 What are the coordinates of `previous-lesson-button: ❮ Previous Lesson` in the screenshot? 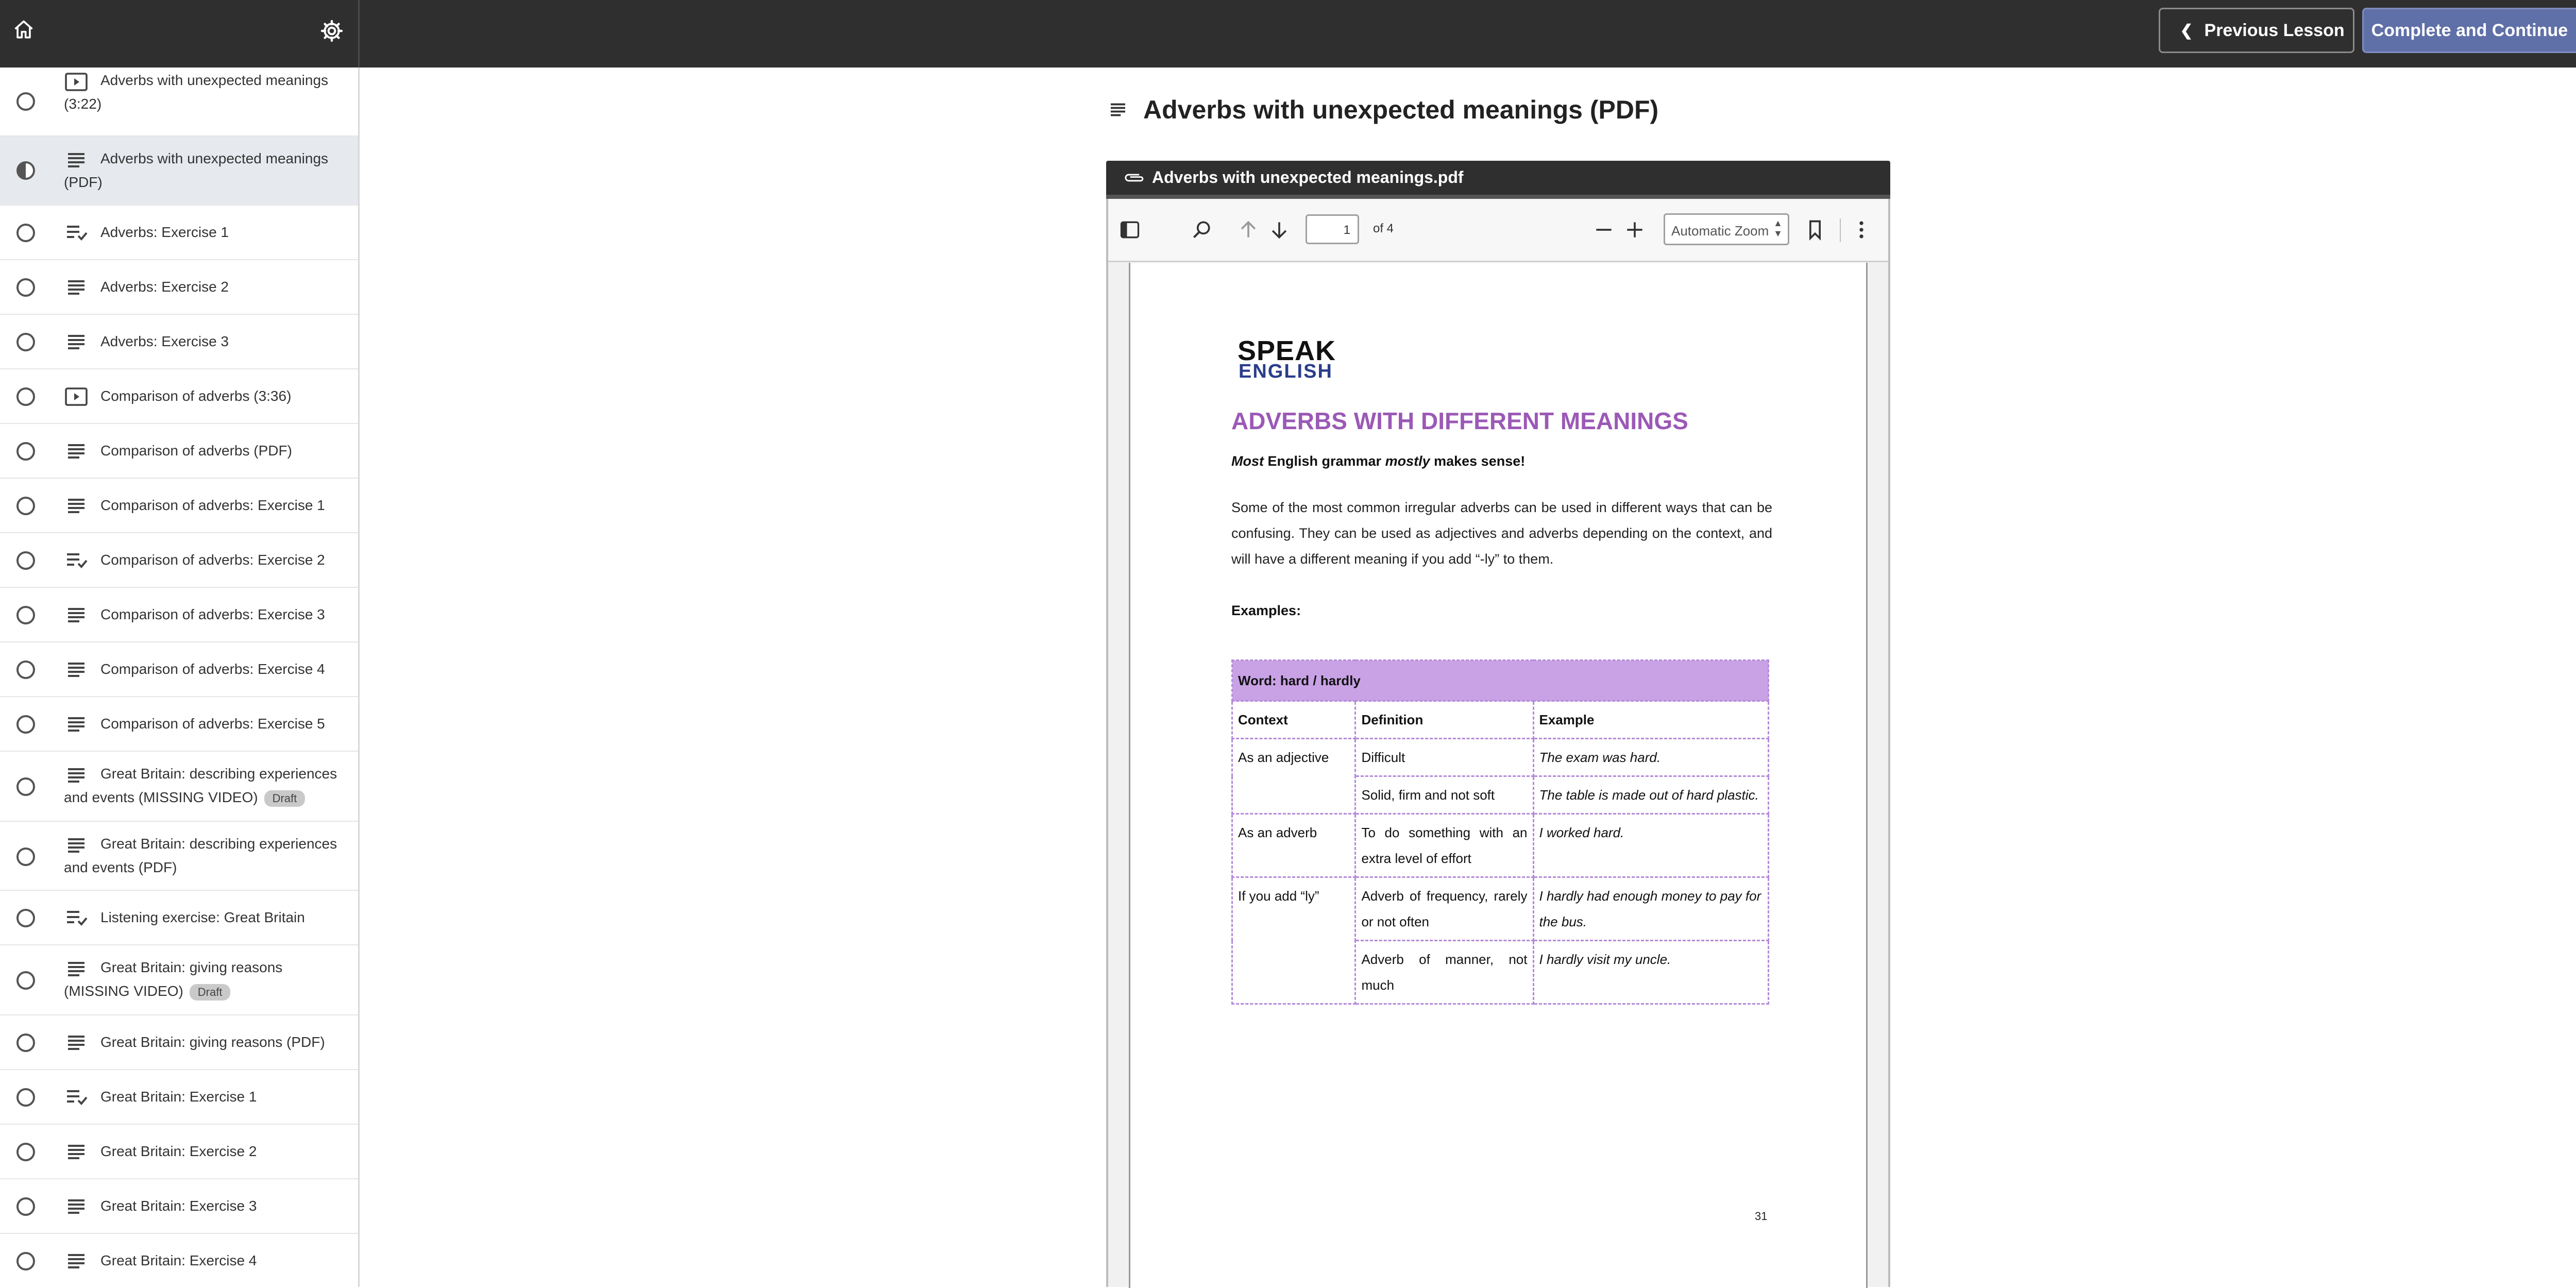 It's located at (2256, 30).